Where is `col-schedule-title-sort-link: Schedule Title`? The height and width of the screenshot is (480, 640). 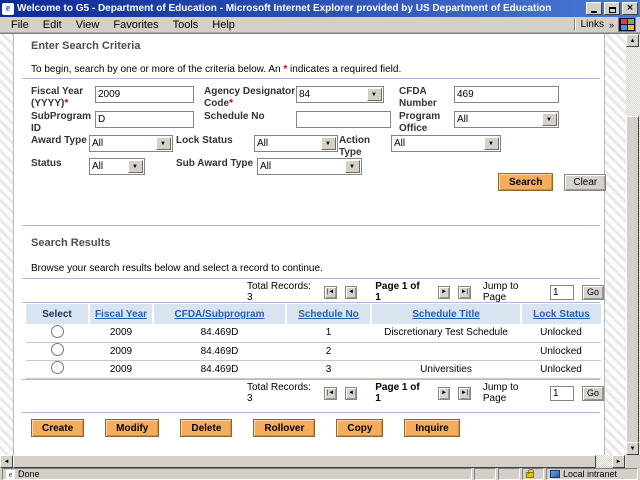 col-schedule-title-sort-link: Schedule Title is located at coordinates (446, 314).